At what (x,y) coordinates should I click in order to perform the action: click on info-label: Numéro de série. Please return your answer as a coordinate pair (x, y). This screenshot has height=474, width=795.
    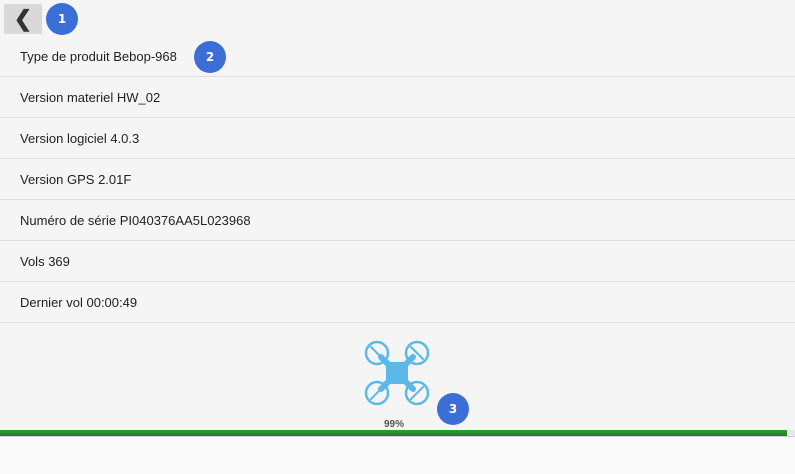
    Looking at the image, I should click on (68, 220).